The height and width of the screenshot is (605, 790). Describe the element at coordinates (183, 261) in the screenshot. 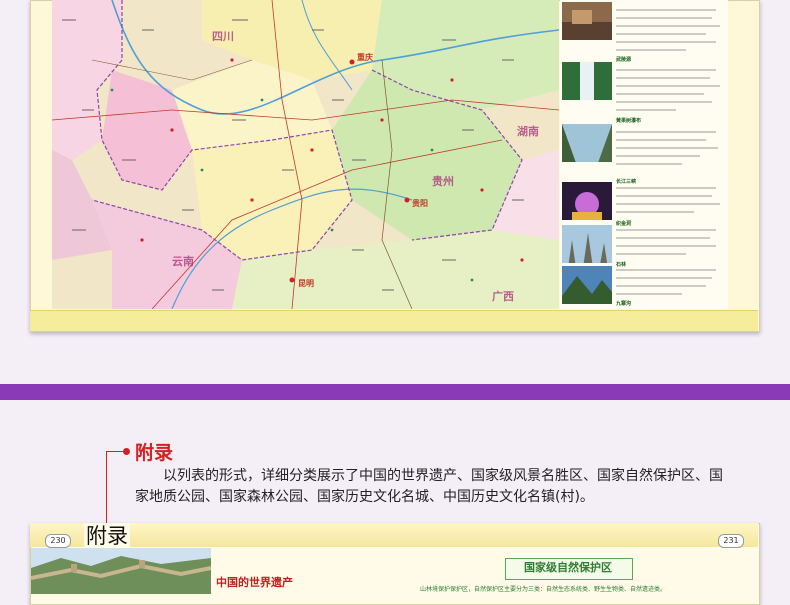

I see `map-label-yunnan: 云南` at that location.